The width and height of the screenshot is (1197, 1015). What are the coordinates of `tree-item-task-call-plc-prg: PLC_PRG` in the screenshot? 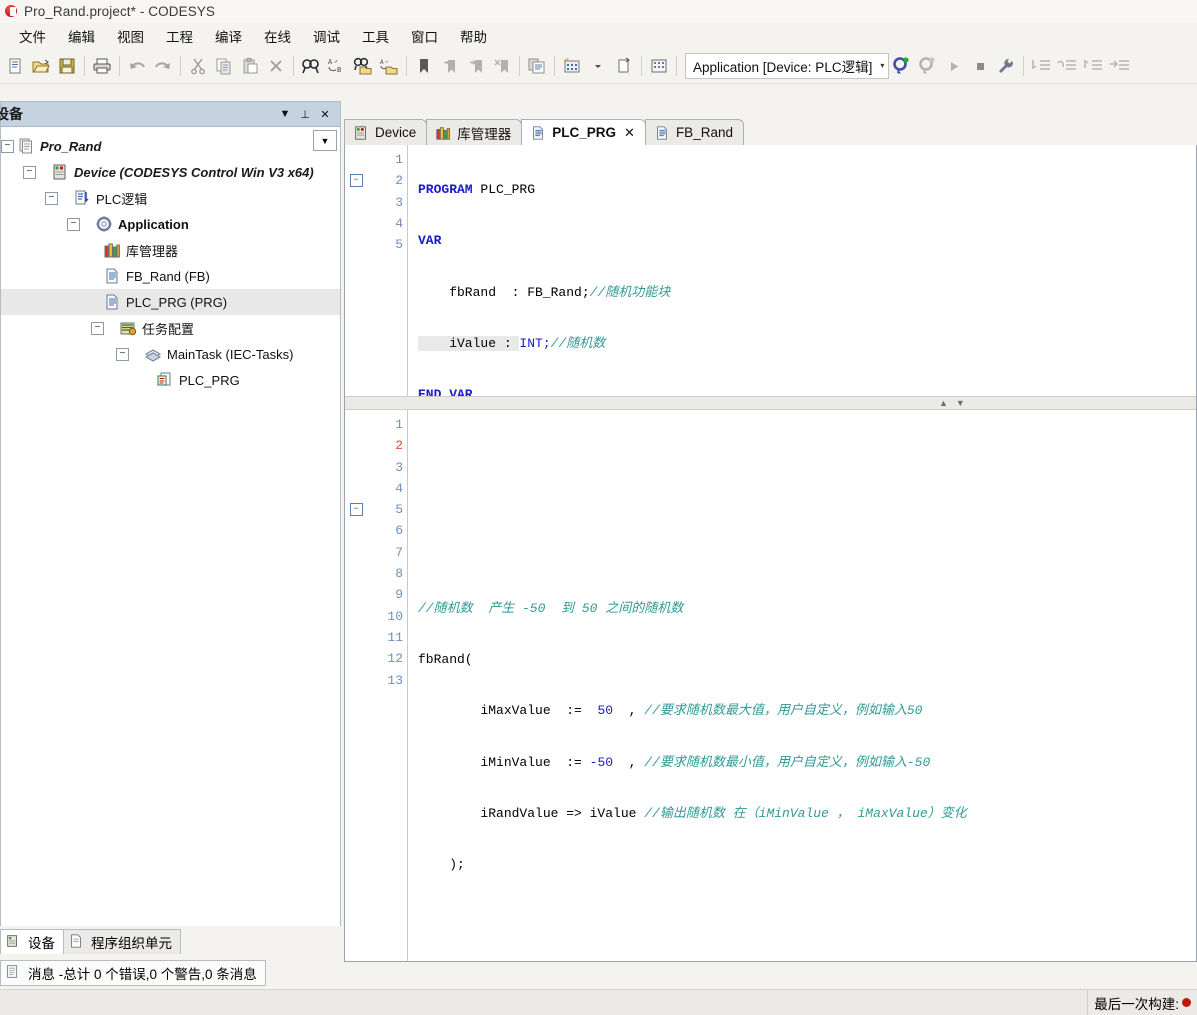 It's located at (170, 380).